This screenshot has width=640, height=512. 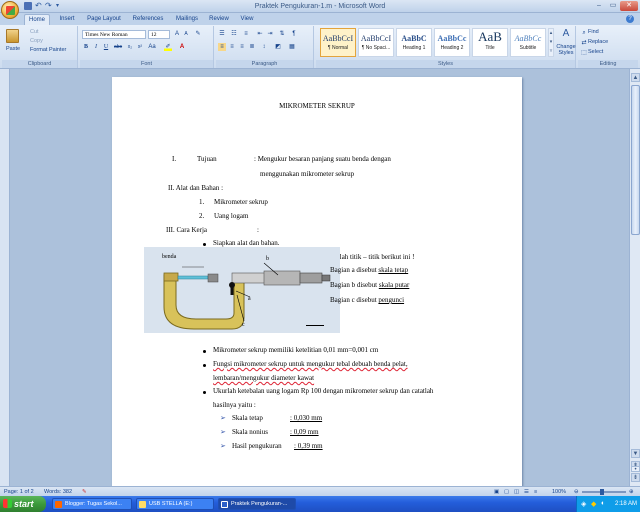 What do you see at coordinates (130, 47) in the screenshot?
I see `subscript-icon: x₂` at bounding box center [130, 47].